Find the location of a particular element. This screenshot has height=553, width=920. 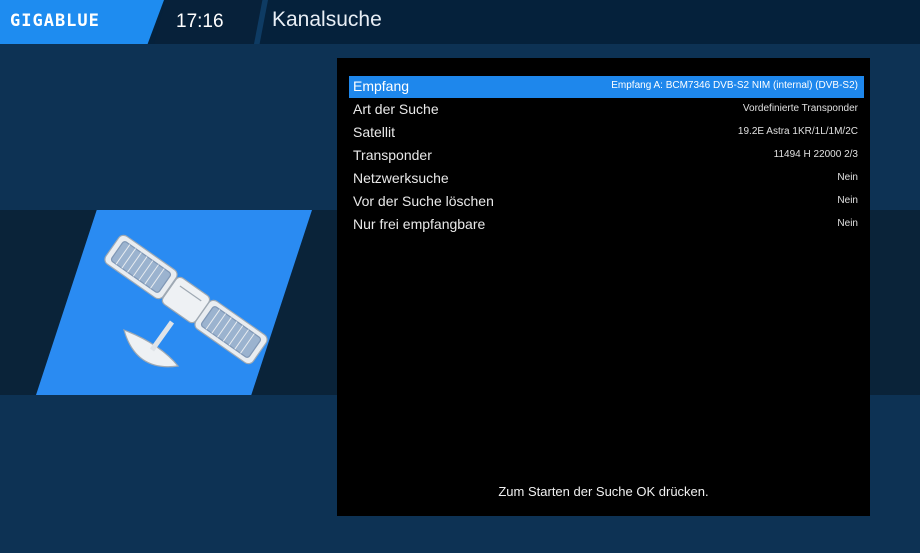

setting-row-transponder: Transponder 11494 H 22000 2/3 is located at coordinates (606, 156).